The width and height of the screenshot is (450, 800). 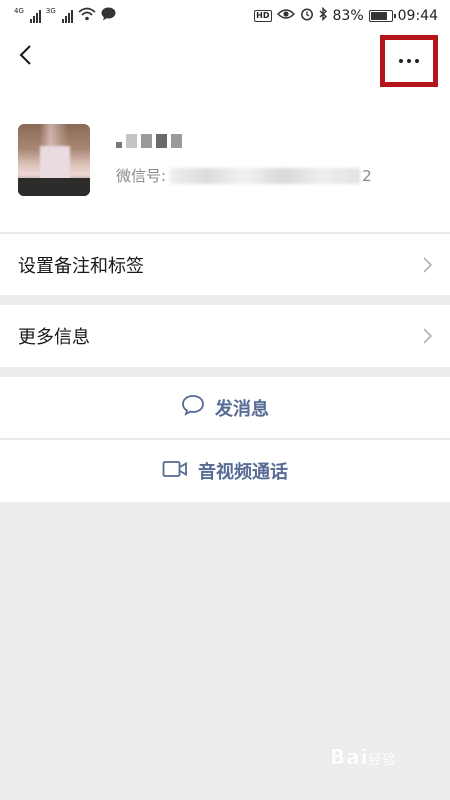 What do you see at coordinates (265, 175) in the screenshot?
I see `wechat-id-blurred` at bounding box center [265, 175].